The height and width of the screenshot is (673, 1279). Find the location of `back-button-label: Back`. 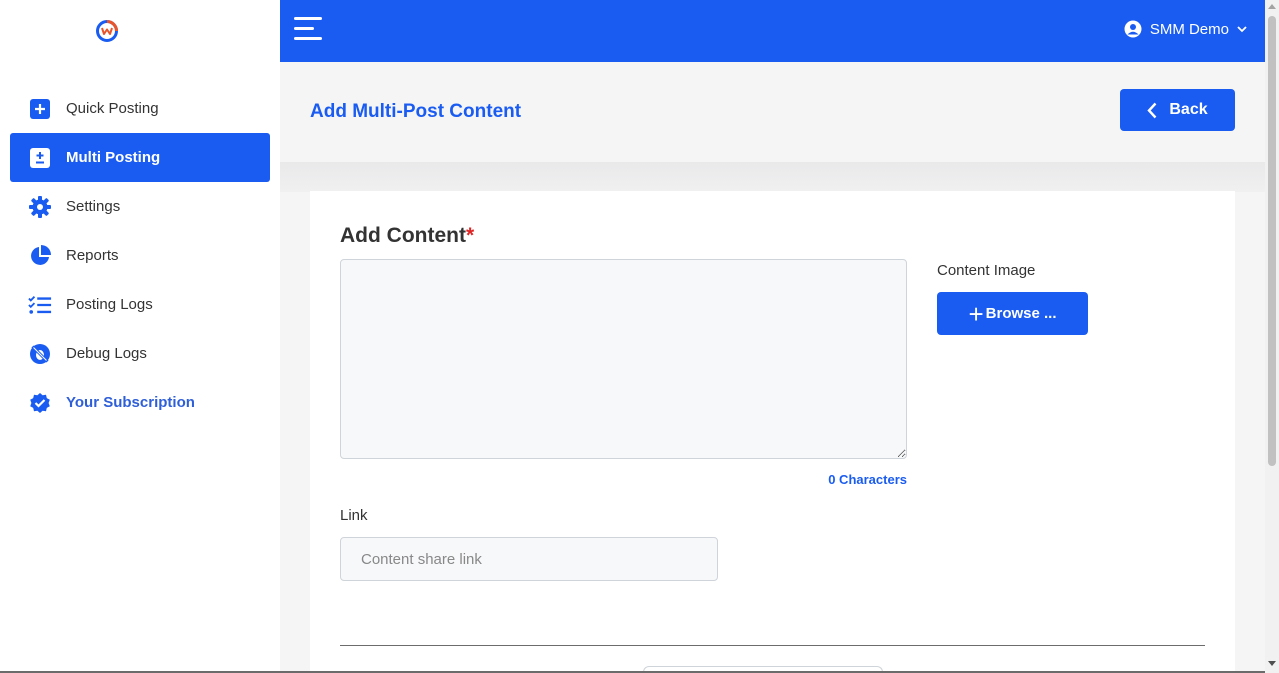

back-button-label: Back is located at coordinates (1188, 109).